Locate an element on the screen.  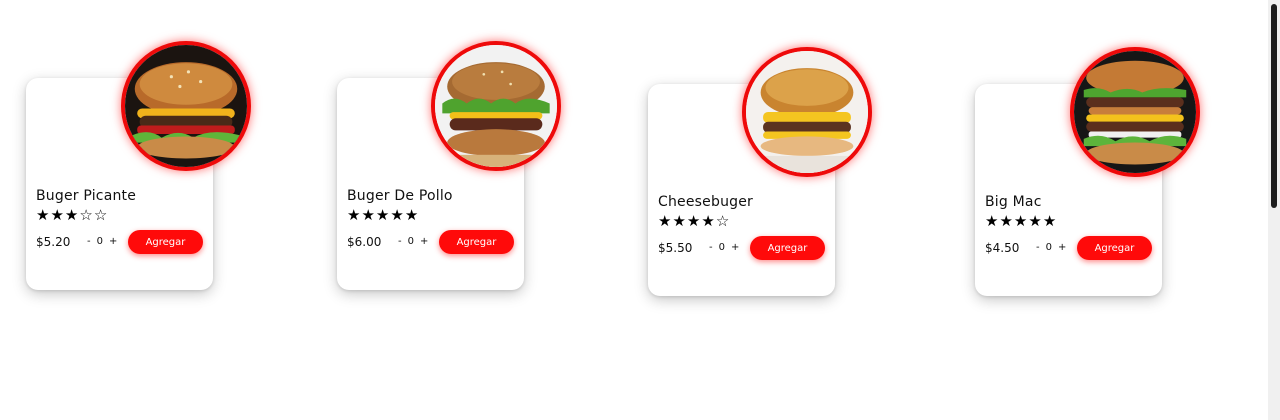
purchase-row: $5.20 -0 + Agregar is located at coordinates (120, 242).